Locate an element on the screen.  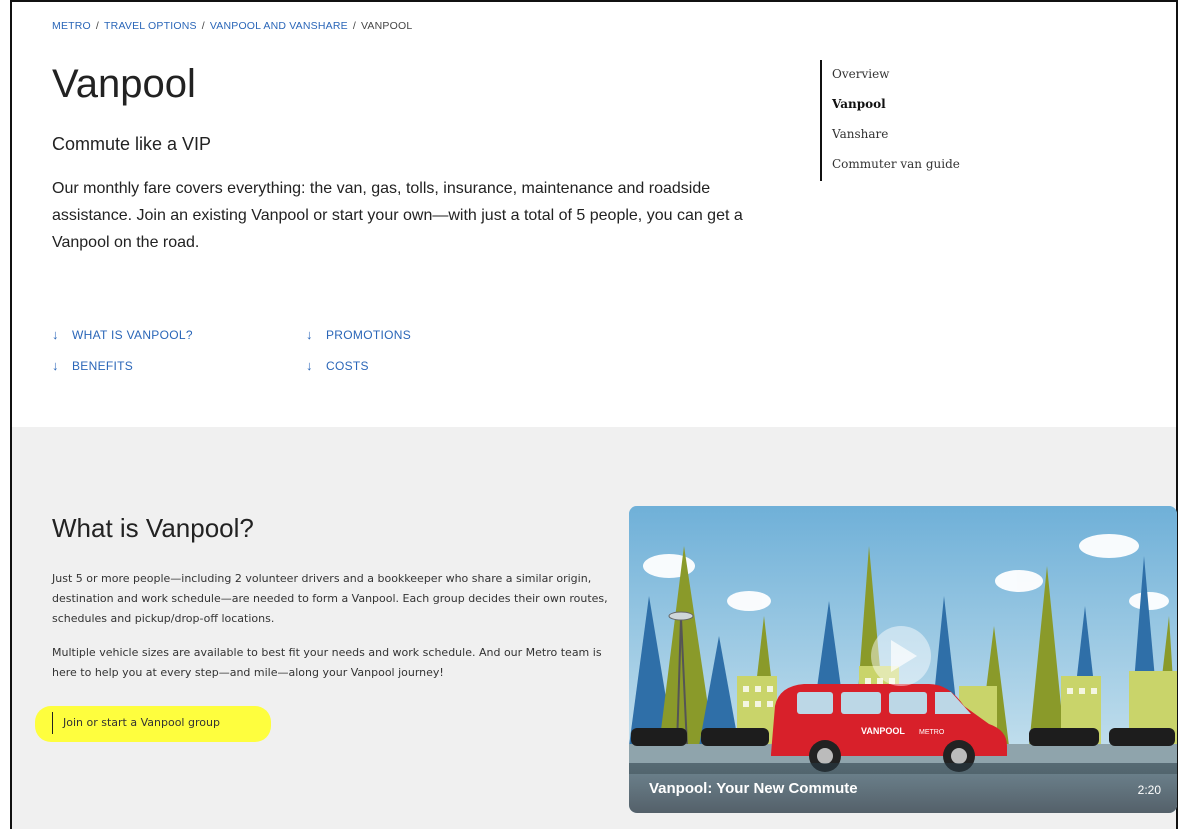
breadcrumb-current: VANPOOL is located at coordinates (386, 26).